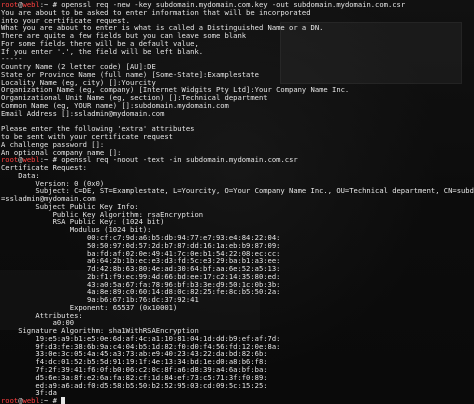 The width and height of the screenshot is (474, 404). Describe the element at coordinates (29, 393) in the screenshot. I see `output-line: 3f:da` at that location.